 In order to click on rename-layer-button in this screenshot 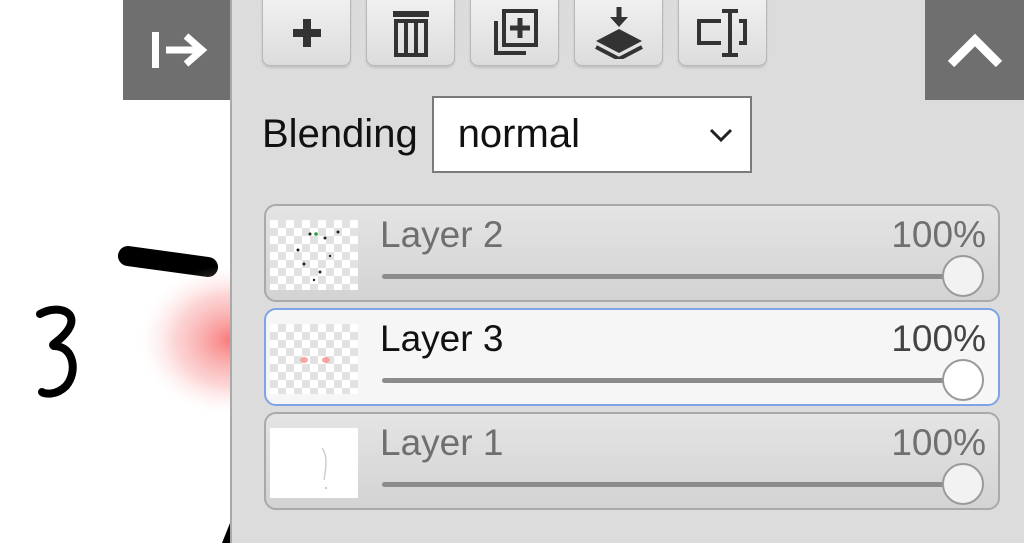, I will do `click(722, 33)`.